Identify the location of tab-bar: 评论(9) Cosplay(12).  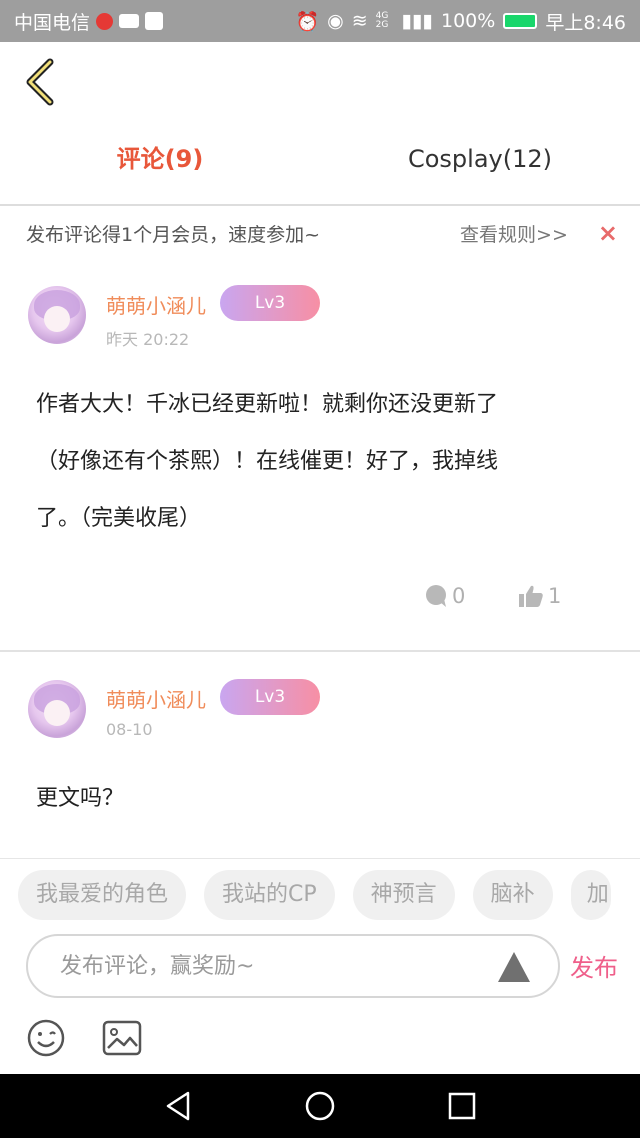
(320, 159).